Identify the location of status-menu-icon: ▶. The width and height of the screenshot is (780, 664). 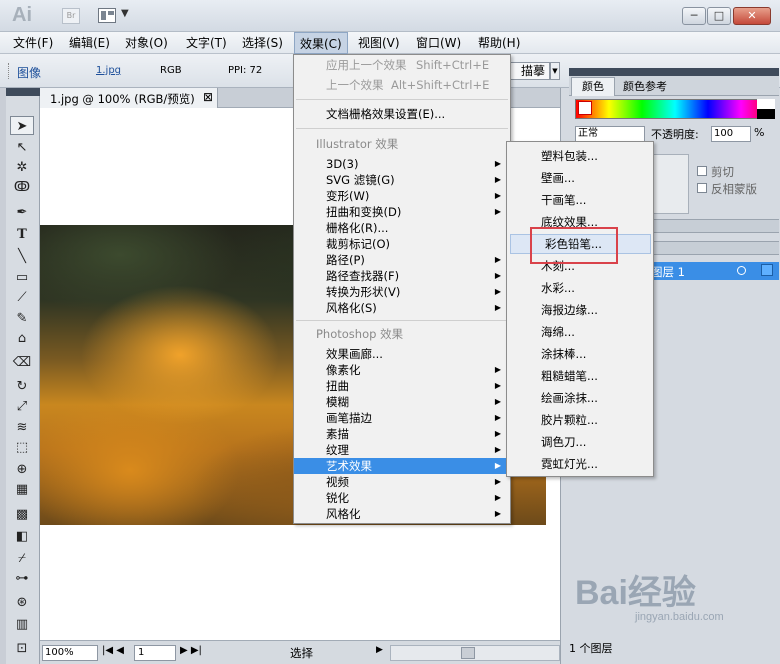
(379, 650).